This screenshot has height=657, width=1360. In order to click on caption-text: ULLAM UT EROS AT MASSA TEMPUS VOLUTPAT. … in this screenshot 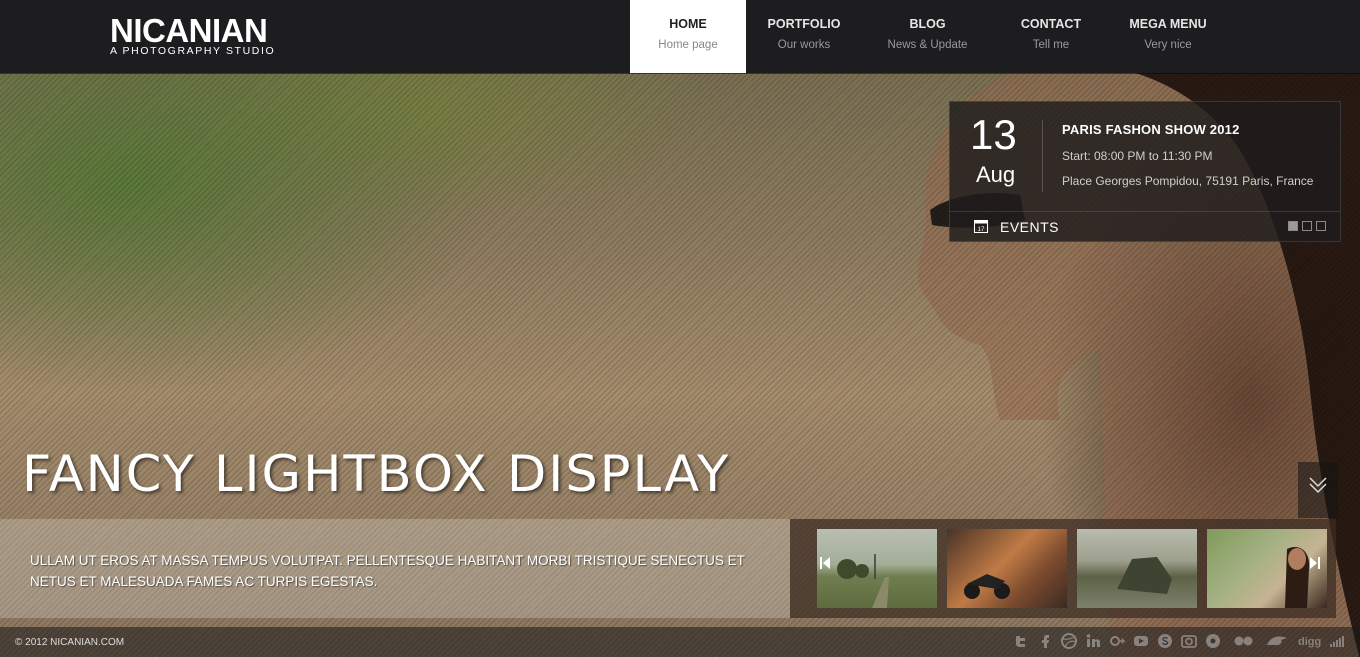, I will do `click(387, 571)`.